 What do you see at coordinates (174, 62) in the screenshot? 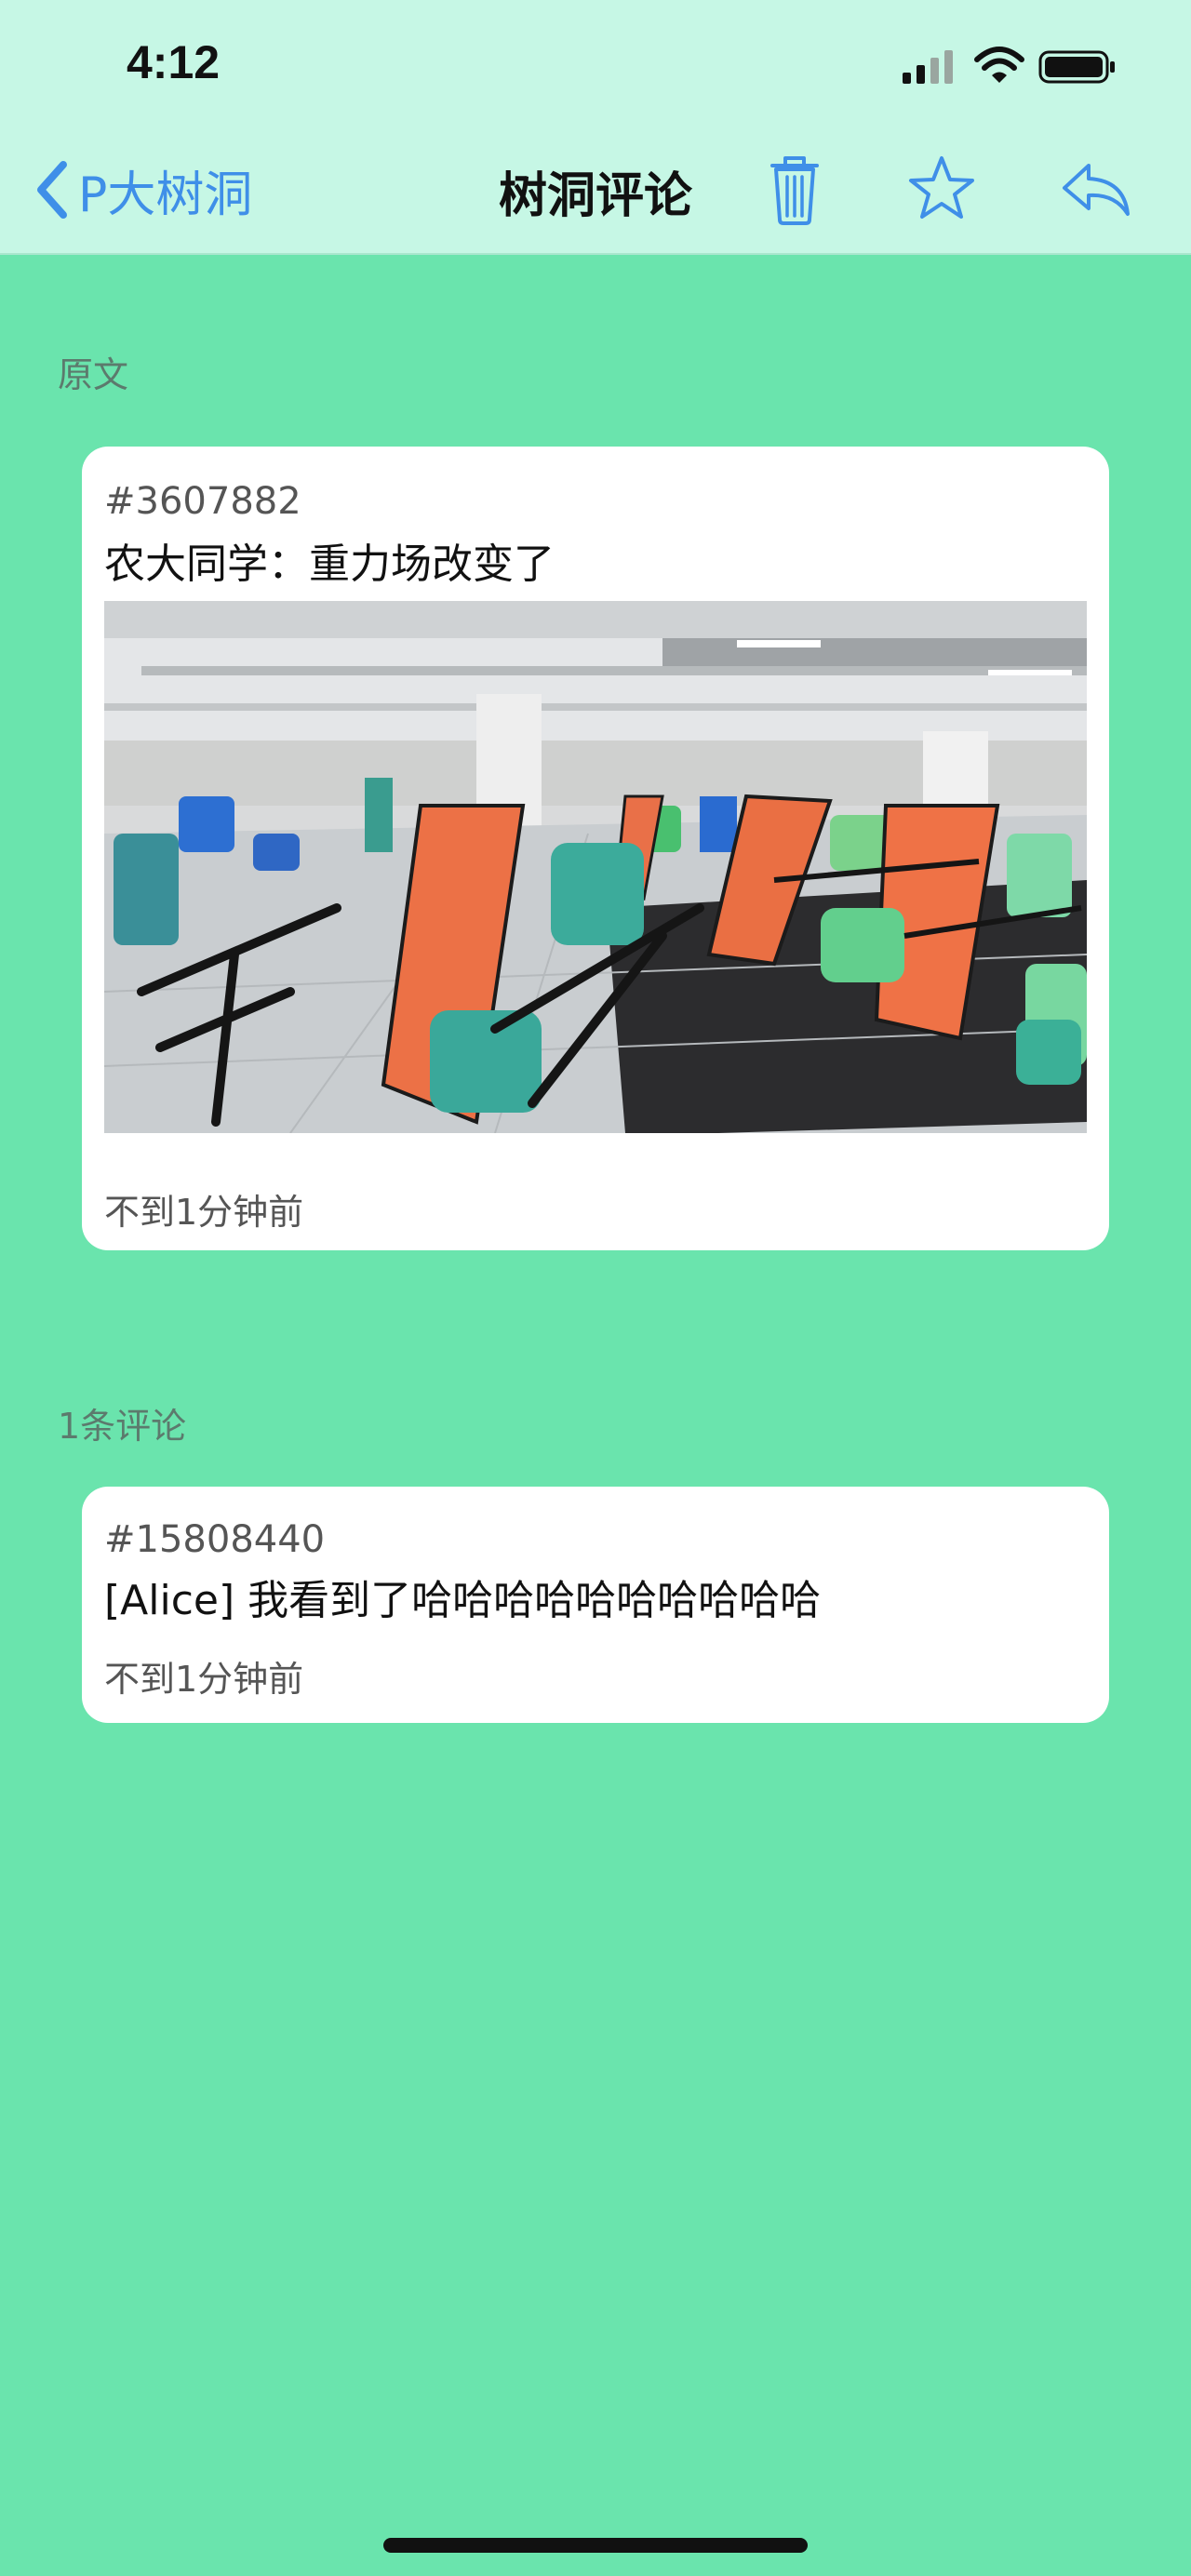
I see `status-time: 4:12` at bounding box center [174, 62].